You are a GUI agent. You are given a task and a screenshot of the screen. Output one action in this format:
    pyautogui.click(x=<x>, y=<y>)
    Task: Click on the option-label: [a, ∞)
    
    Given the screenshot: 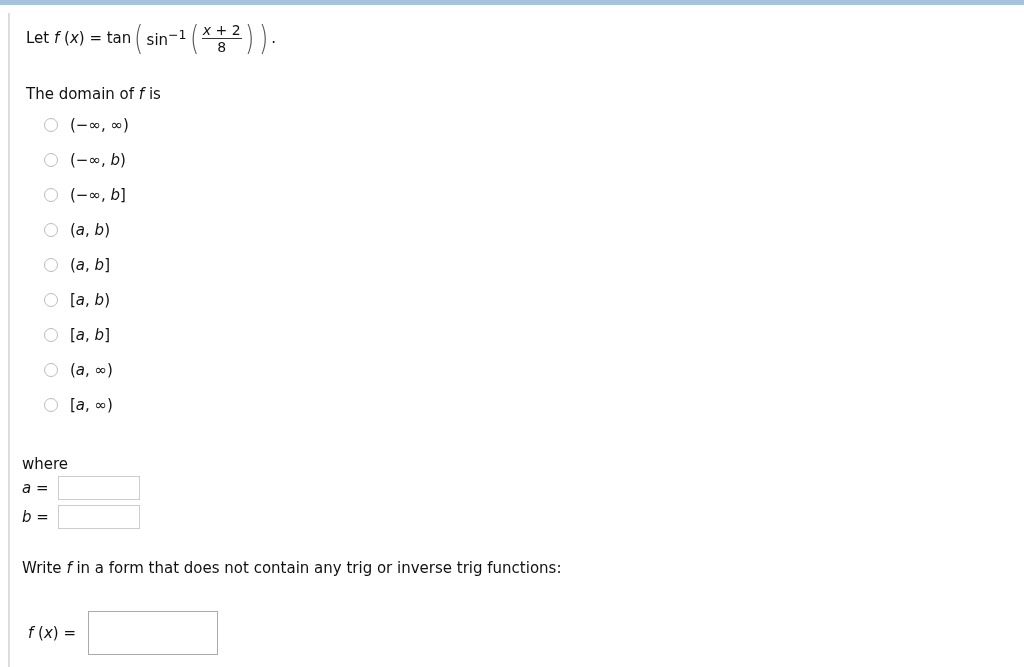 What is the action you would take?
    pyautogui.click(x=91, y=404)
    